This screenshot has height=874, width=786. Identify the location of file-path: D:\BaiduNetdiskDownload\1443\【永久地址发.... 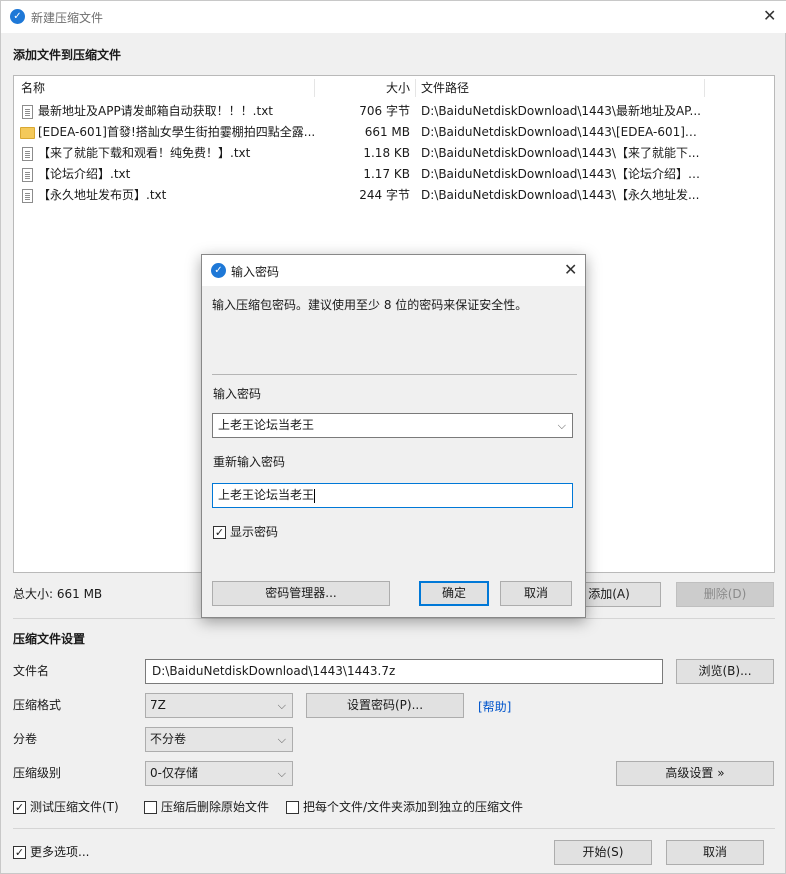
(560, 195).